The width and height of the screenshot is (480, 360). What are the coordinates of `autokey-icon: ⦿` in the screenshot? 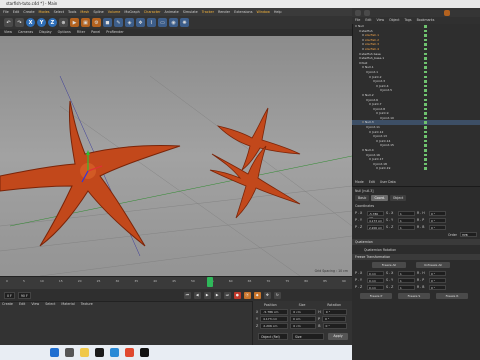 It's located at (247, 295).